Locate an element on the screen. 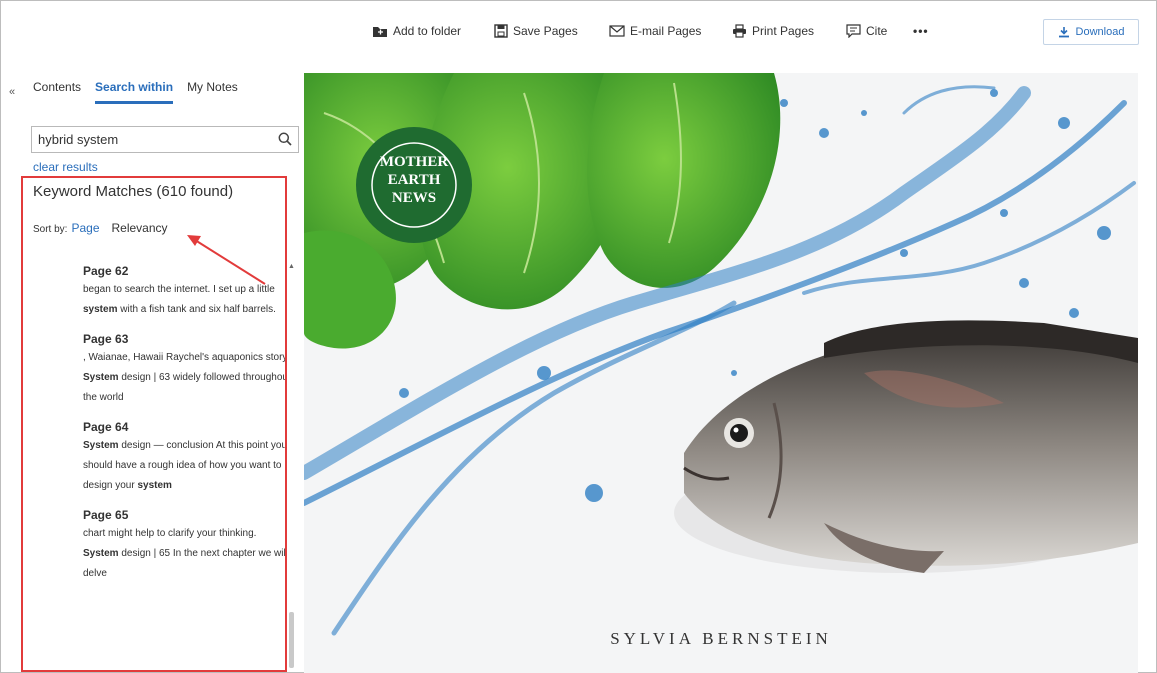 The height and width of the screenshot is (673, 1157). download-icon is located at coordinates (1063, 32).